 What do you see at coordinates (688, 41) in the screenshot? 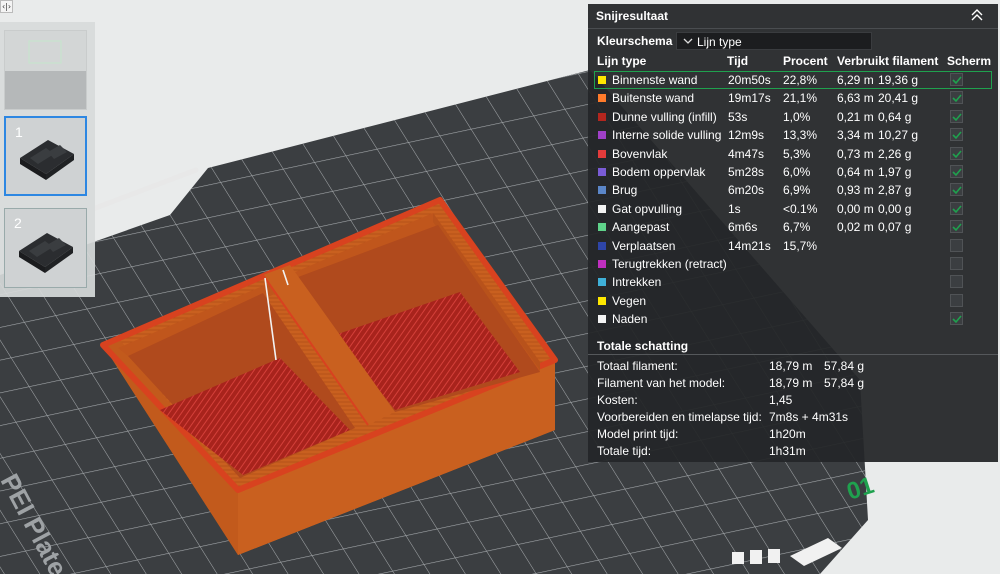
I see `chevron-down-icon` at bounding box center [688, 41].